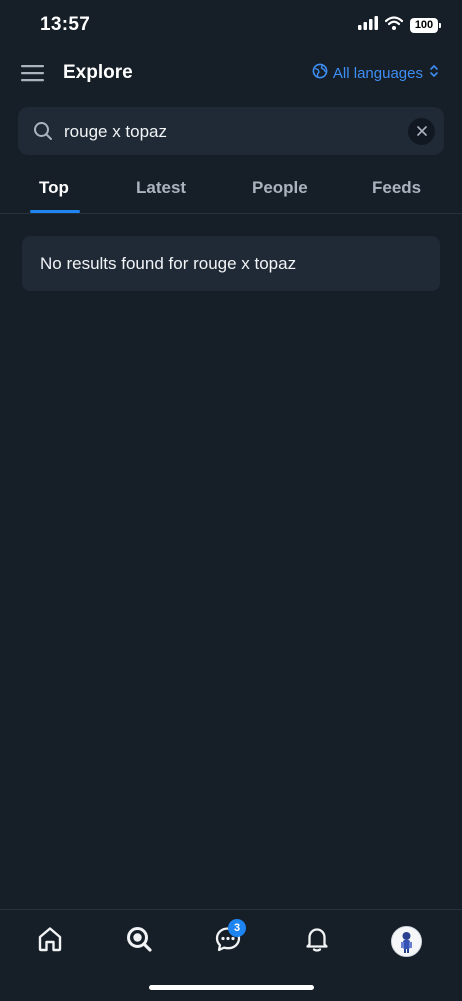 The width and height of the screenshot is (462, 1001). I want to click on nav-profile, so click(406, 941).